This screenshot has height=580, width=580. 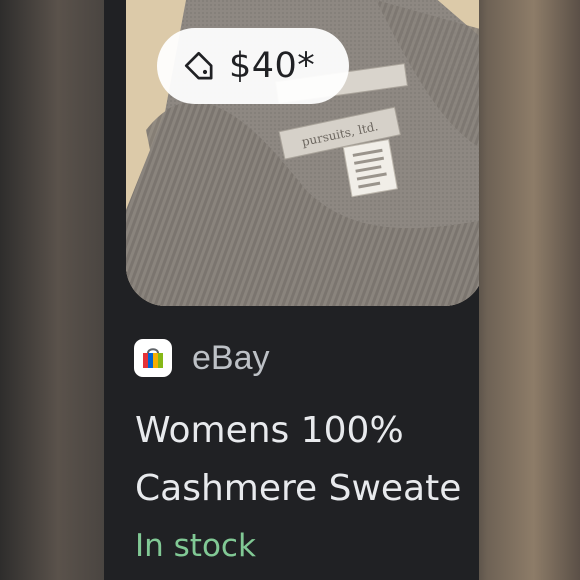 What do you see at coordinates (231, 357) in the screenshot?
I see `merchant-name: eBay` at bounding box center [231, 357].